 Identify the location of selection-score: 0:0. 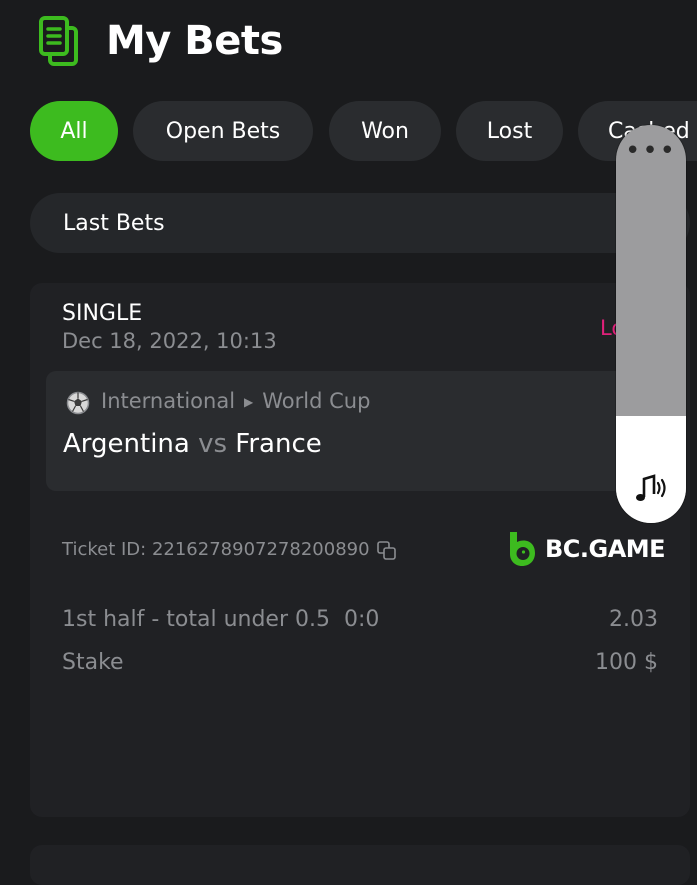
(362, 619).